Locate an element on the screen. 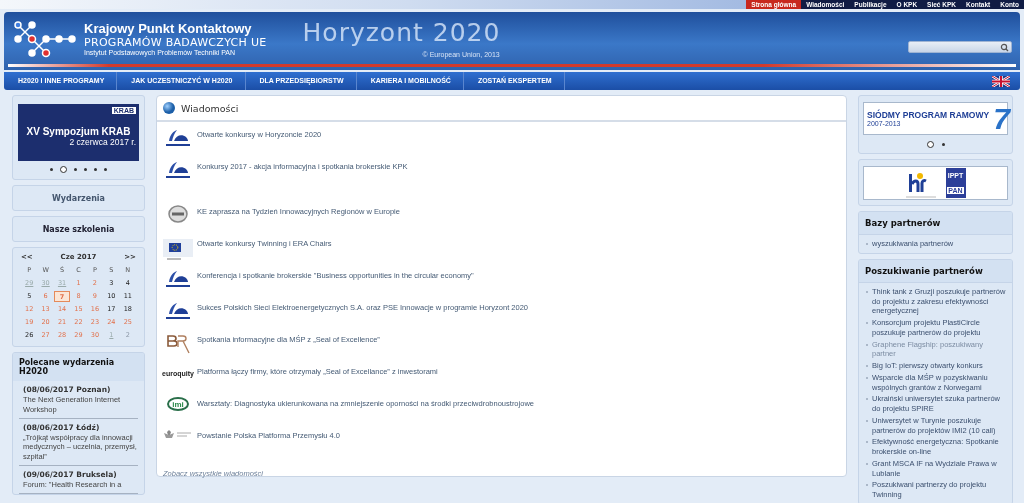  banner-title: XV Sympozjum KRAB is located at coordinates (78, 131).